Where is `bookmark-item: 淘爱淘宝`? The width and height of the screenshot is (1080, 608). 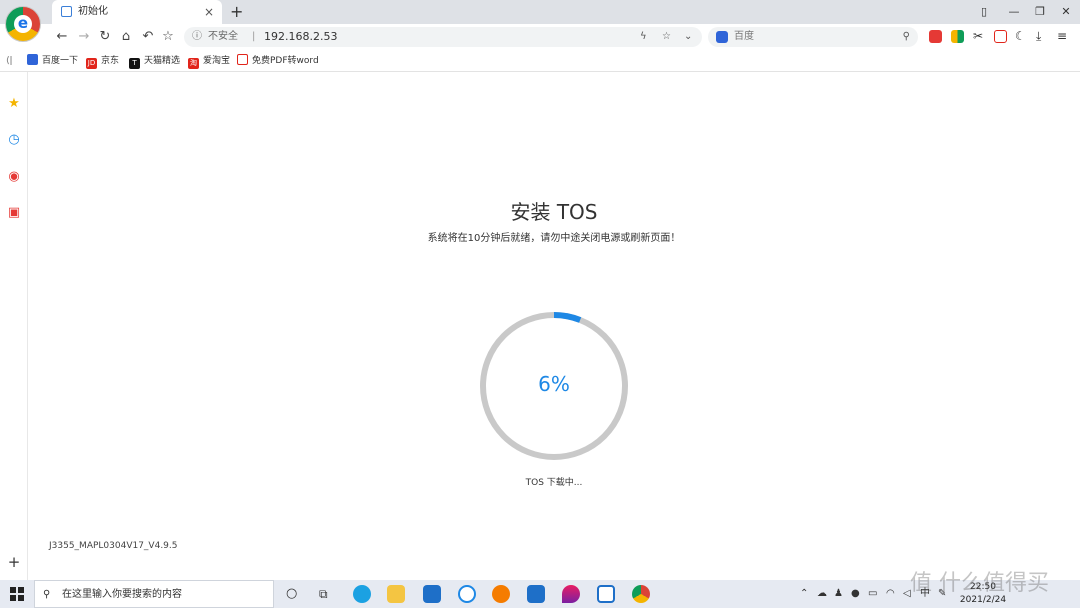
bookmark-item: 淘爱淘宝 is located at coordinates (209, 61).